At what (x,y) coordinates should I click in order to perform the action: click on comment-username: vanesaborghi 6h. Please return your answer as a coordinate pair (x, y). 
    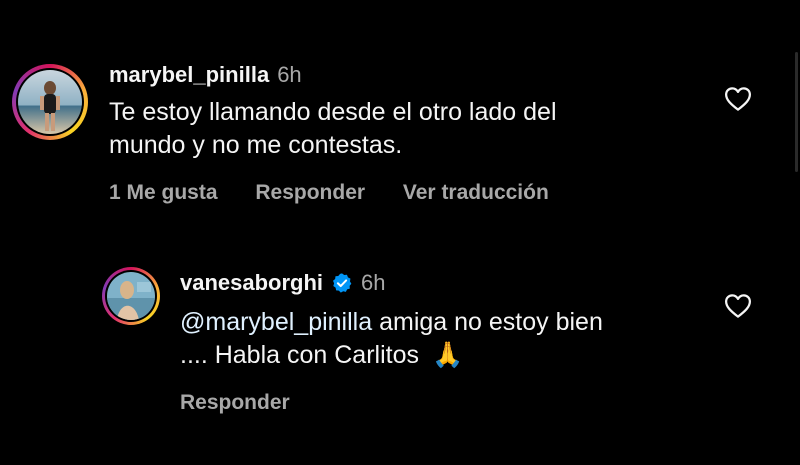
    Looking at the image, I should click on (283, 283).